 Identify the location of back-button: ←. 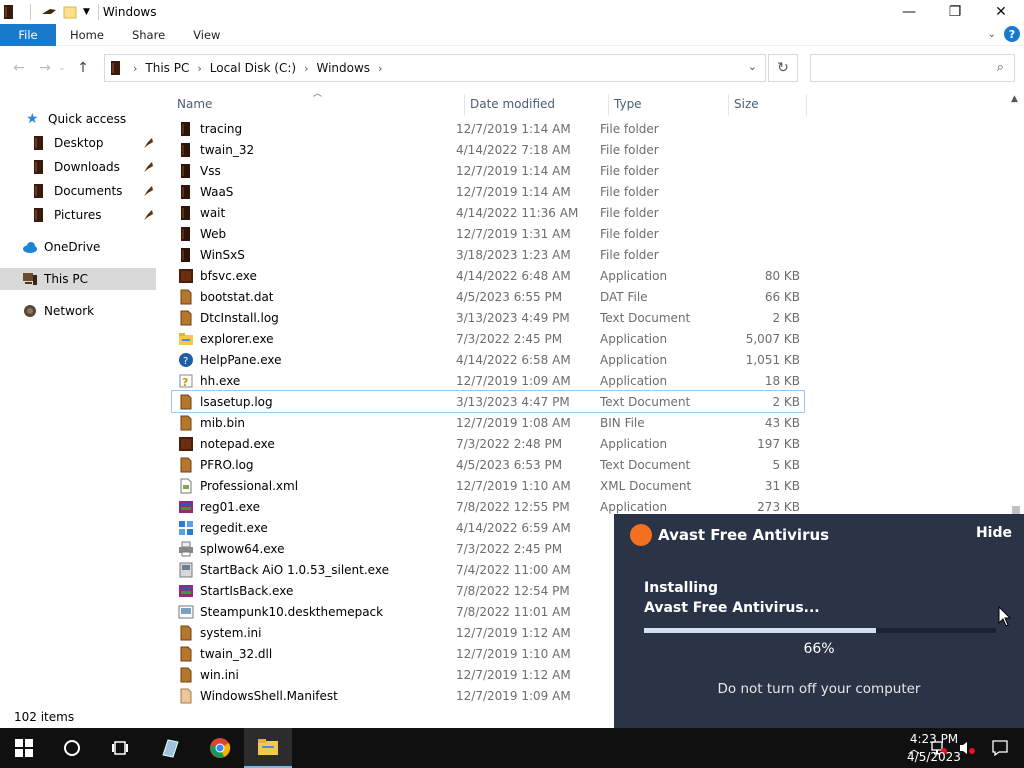
(19, 68).